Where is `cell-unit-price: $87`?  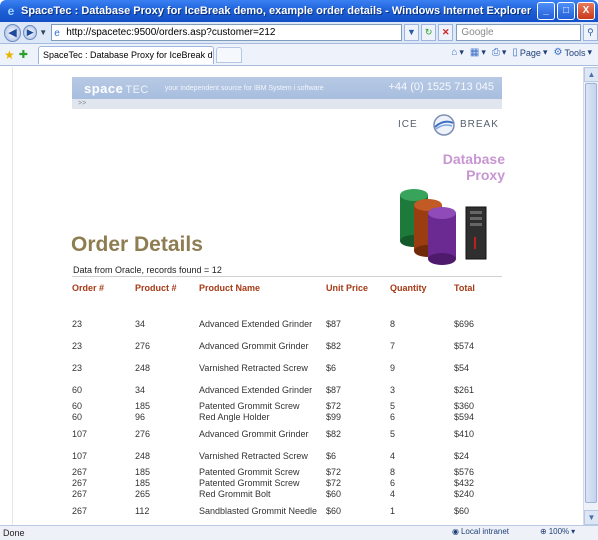 cell-unit-price: $87 is located at coordinates (334, 389).